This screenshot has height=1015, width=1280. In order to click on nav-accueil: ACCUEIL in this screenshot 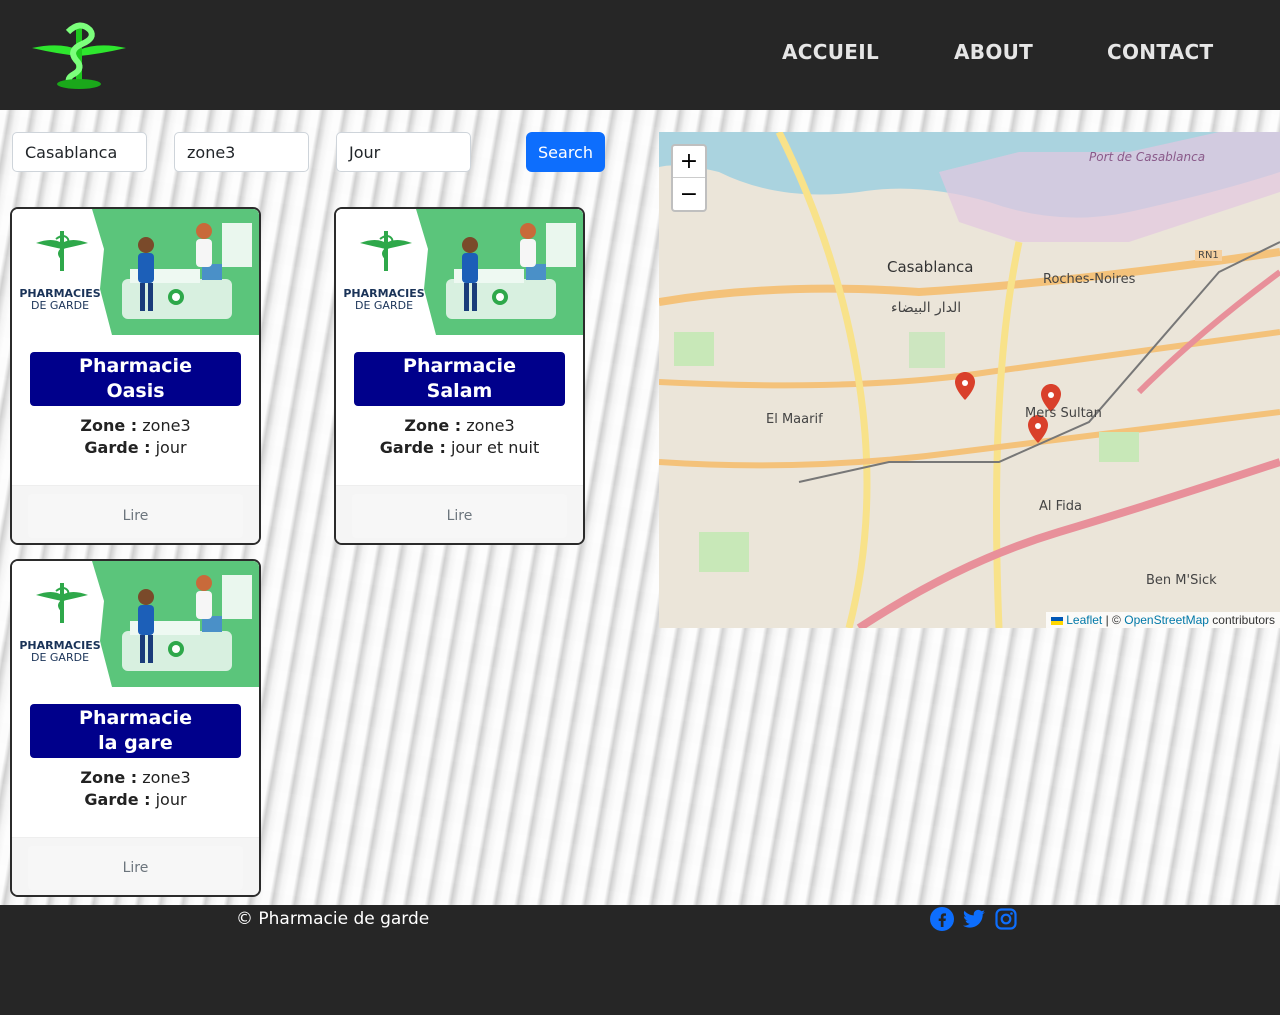, I will do `click(830, 52)`.